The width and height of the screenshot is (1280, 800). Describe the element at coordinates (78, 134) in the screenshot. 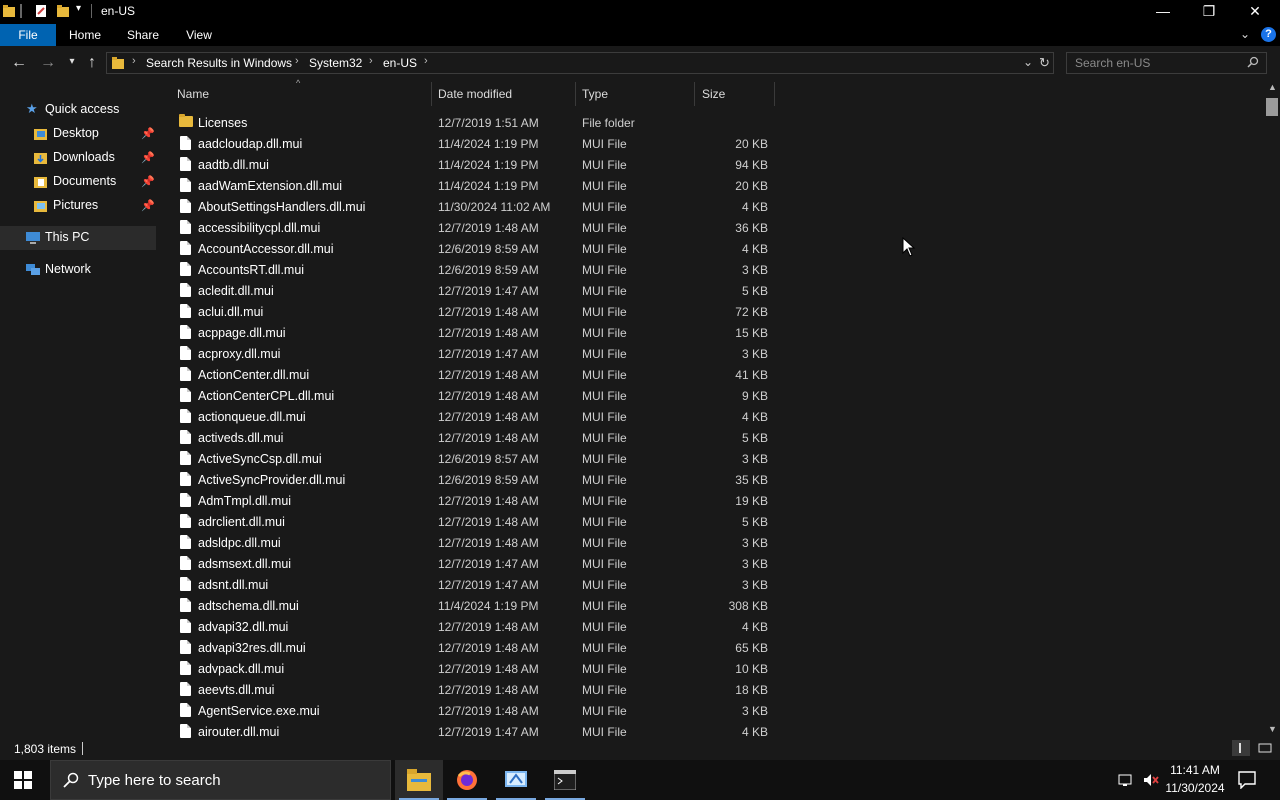

I see `nav-item-desktop: Desktop 📌` at that location.